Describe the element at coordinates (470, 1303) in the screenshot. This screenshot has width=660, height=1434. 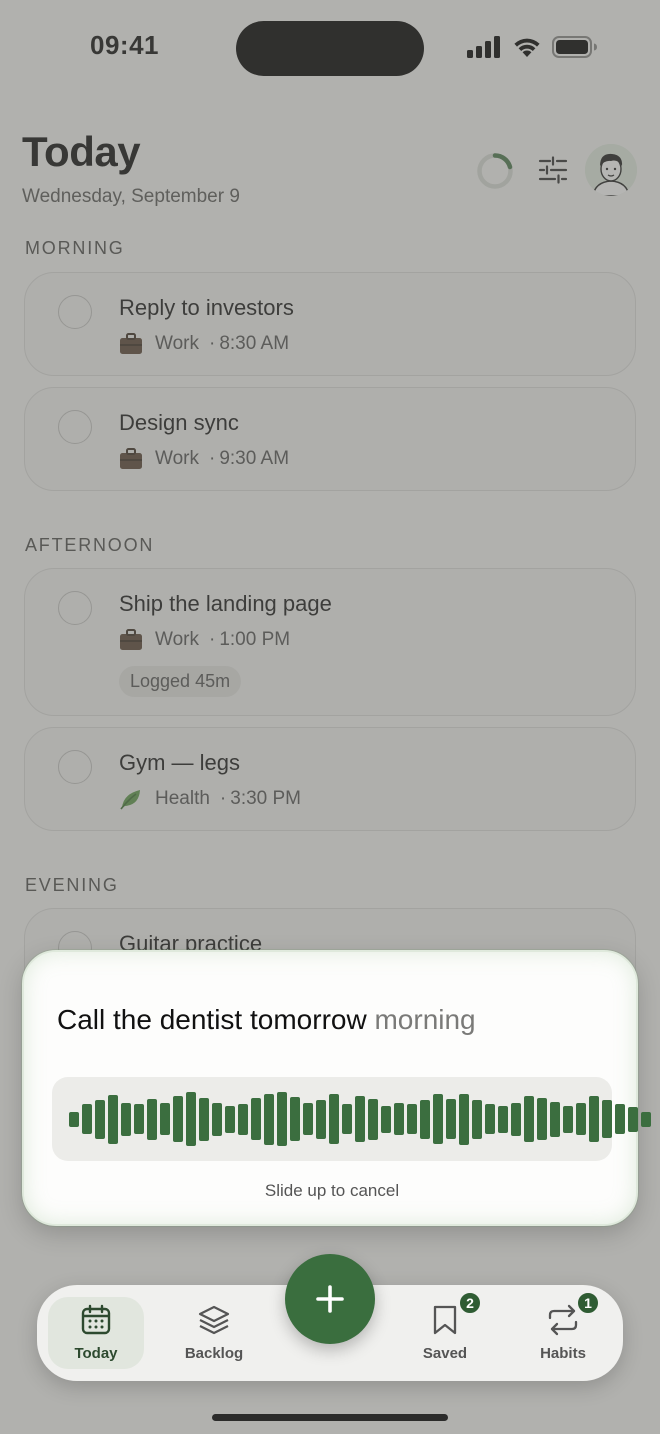
I see `saved-count-badge: 2` at that location.